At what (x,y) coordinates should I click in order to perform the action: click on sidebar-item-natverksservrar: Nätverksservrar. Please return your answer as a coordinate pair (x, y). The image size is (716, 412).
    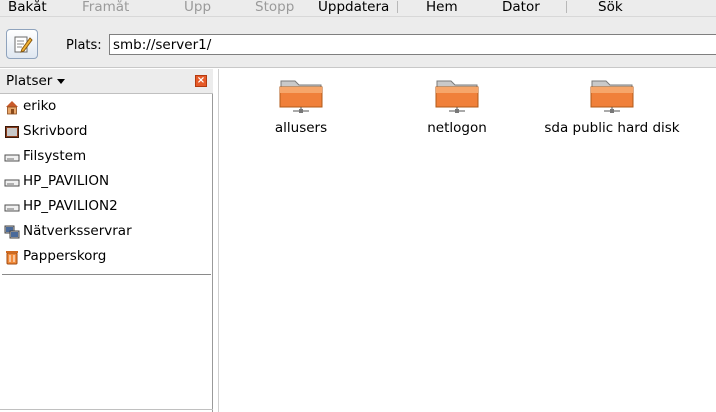
    Looking at the image, I should click on (106, 231).